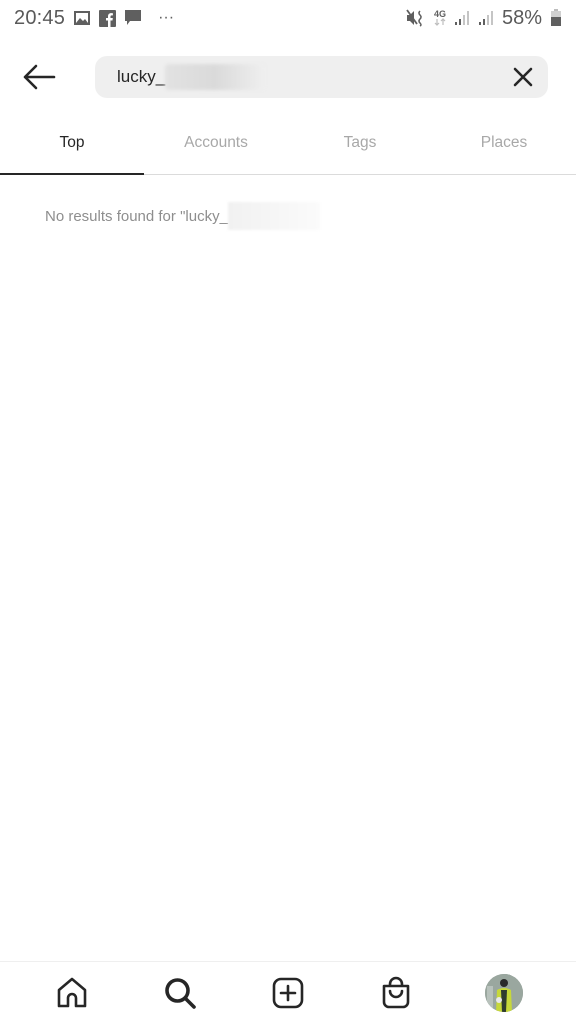 The image size is (576, 1024). I want to click on nav-profile, so click(504, 993).